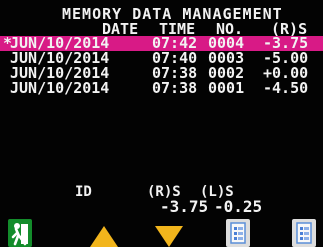 This screenshot has width=323, height=247. I want to click on scroll-down-button, so click(169, 236).